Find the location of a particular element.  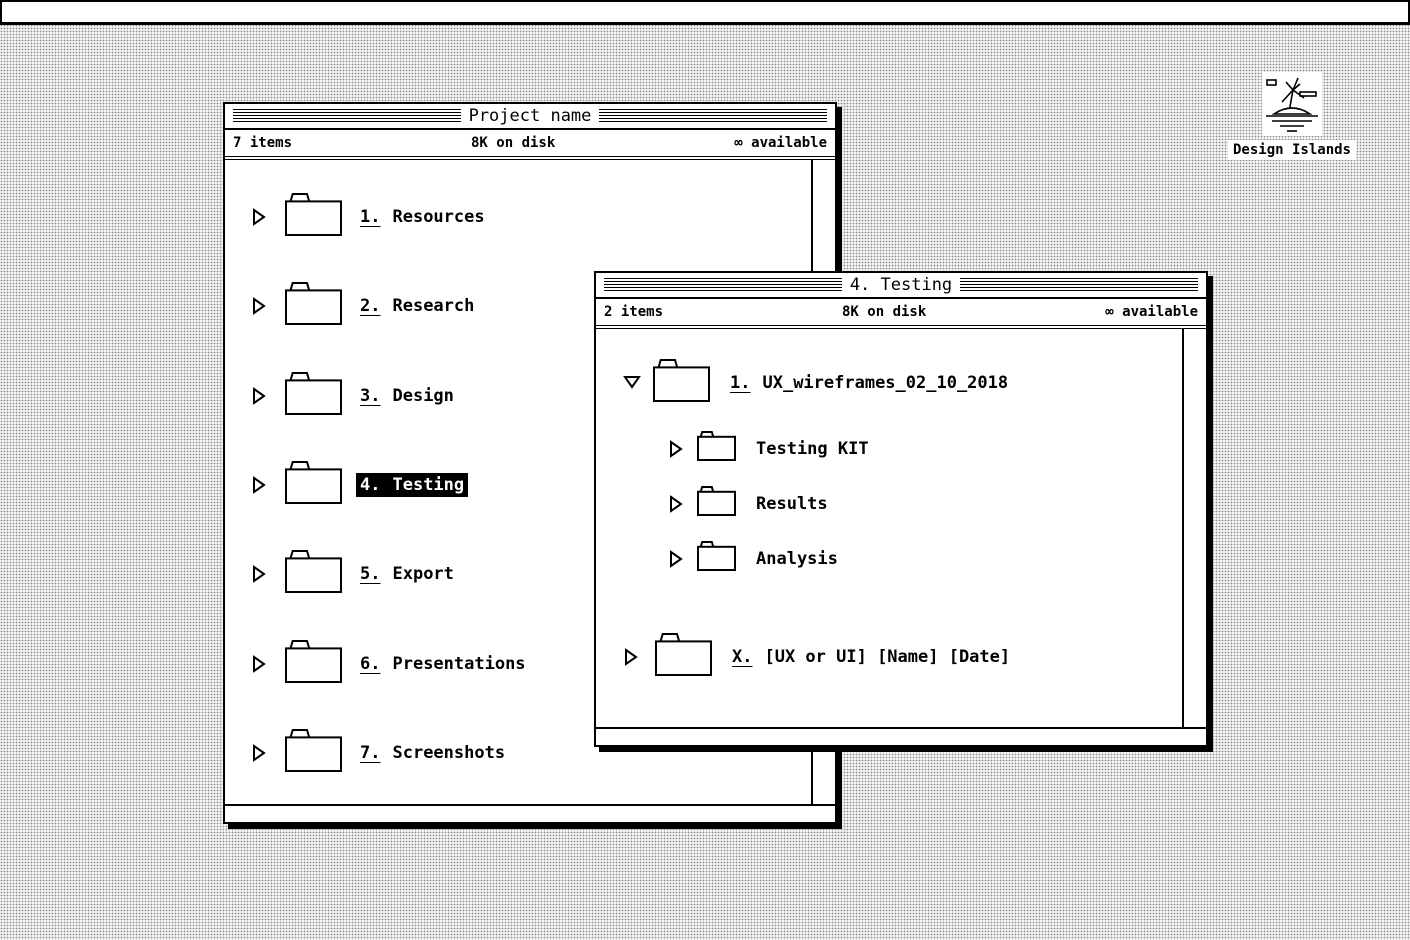

title-bar: 4. Testing is located at coordinates (901, 286).